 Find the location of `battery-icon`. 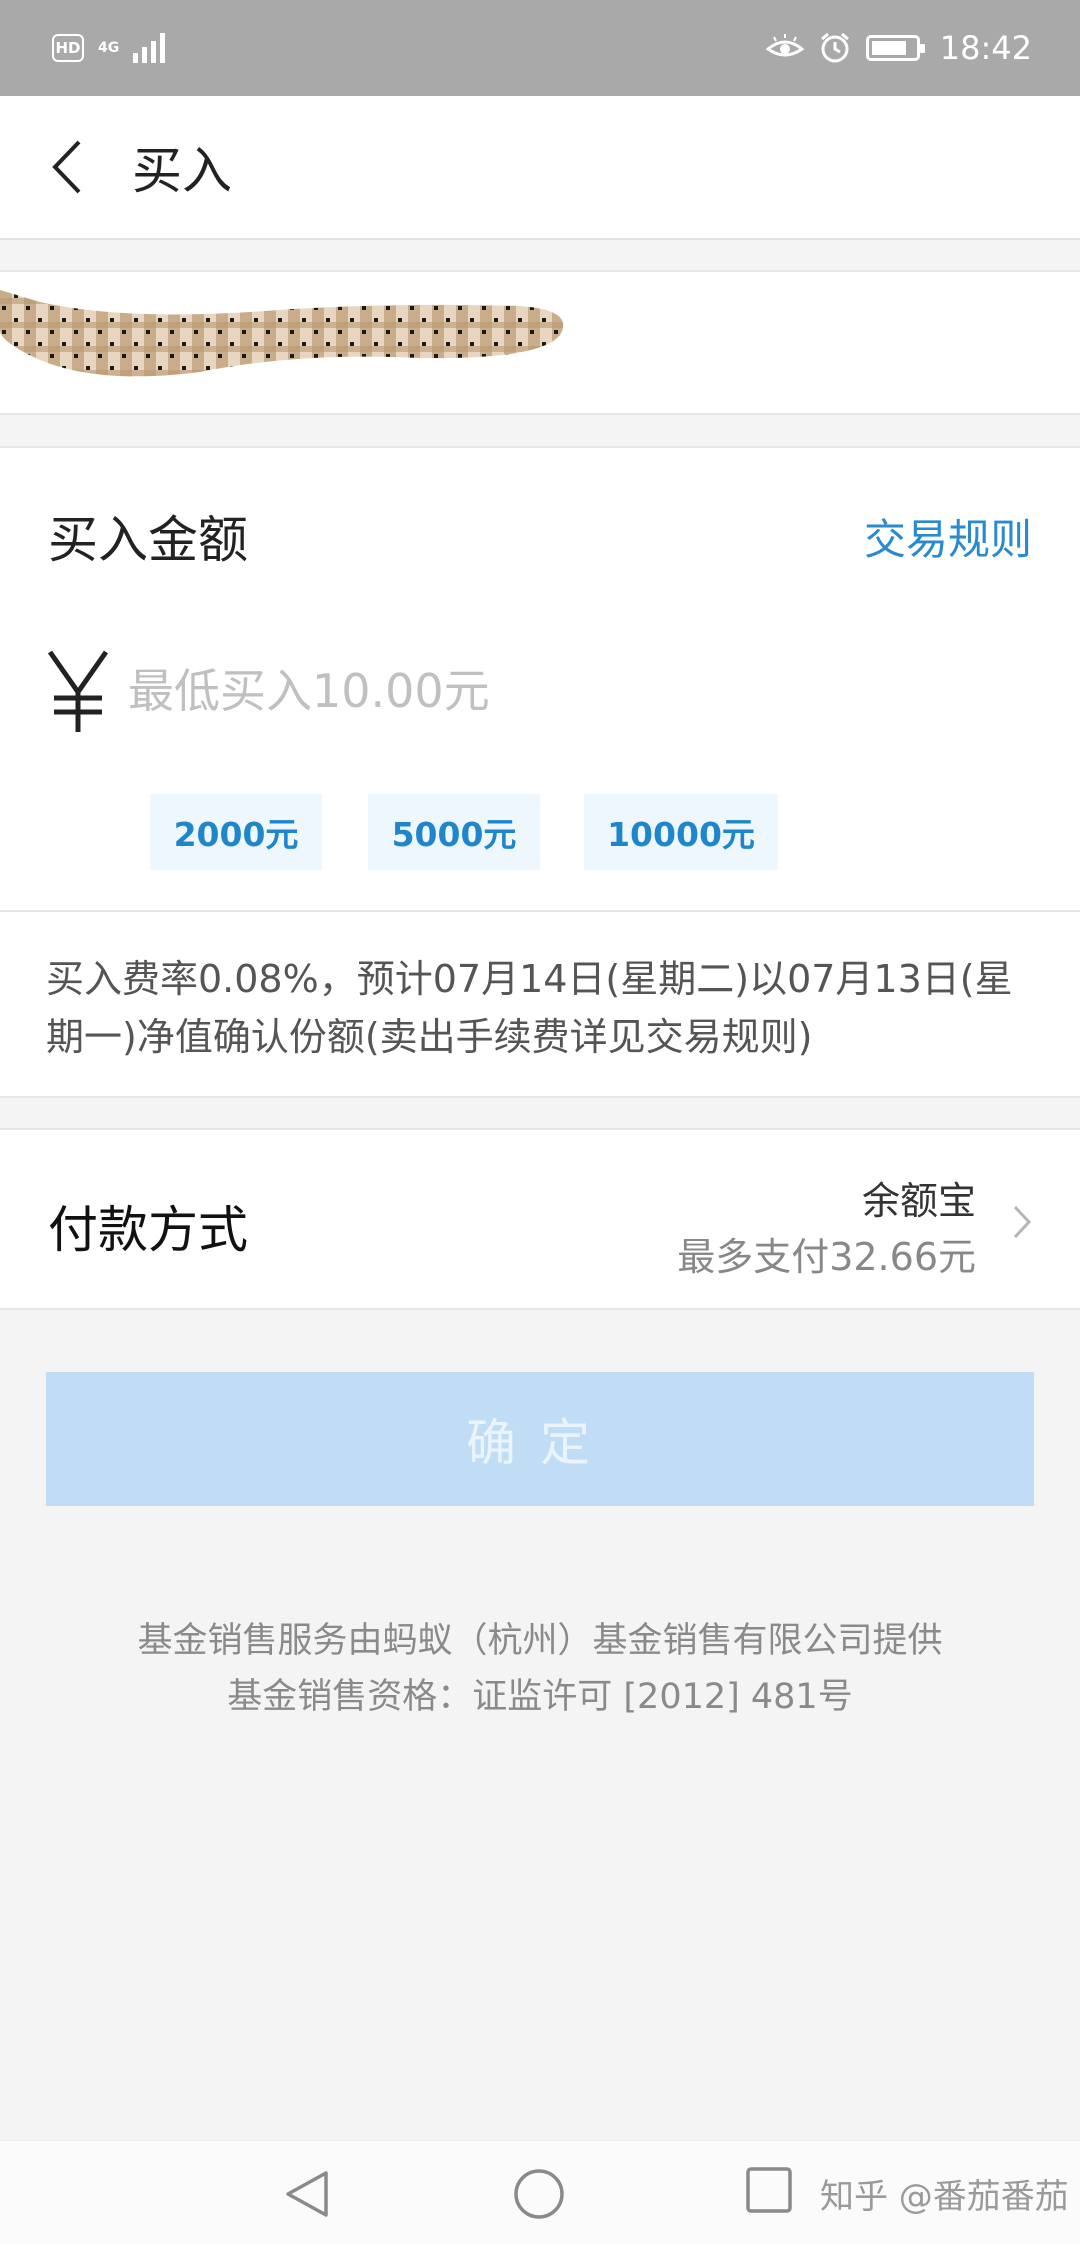

battery-icon is located at coordinates (895, 48).